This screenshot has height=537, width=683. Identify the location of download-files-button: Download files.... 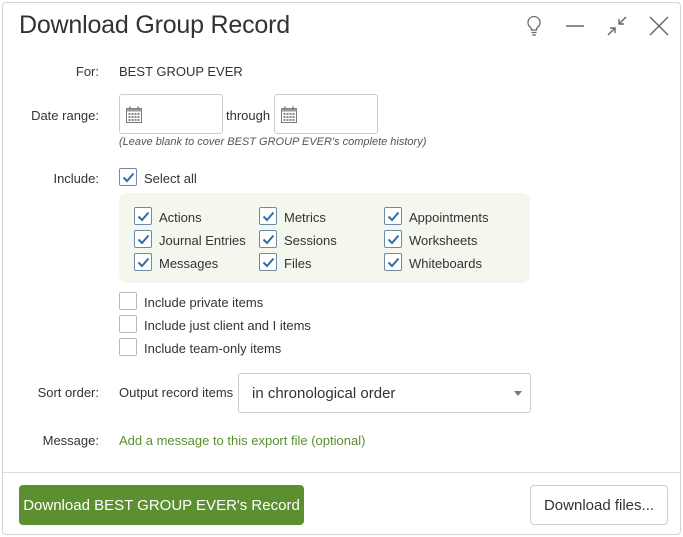
(599, 505).